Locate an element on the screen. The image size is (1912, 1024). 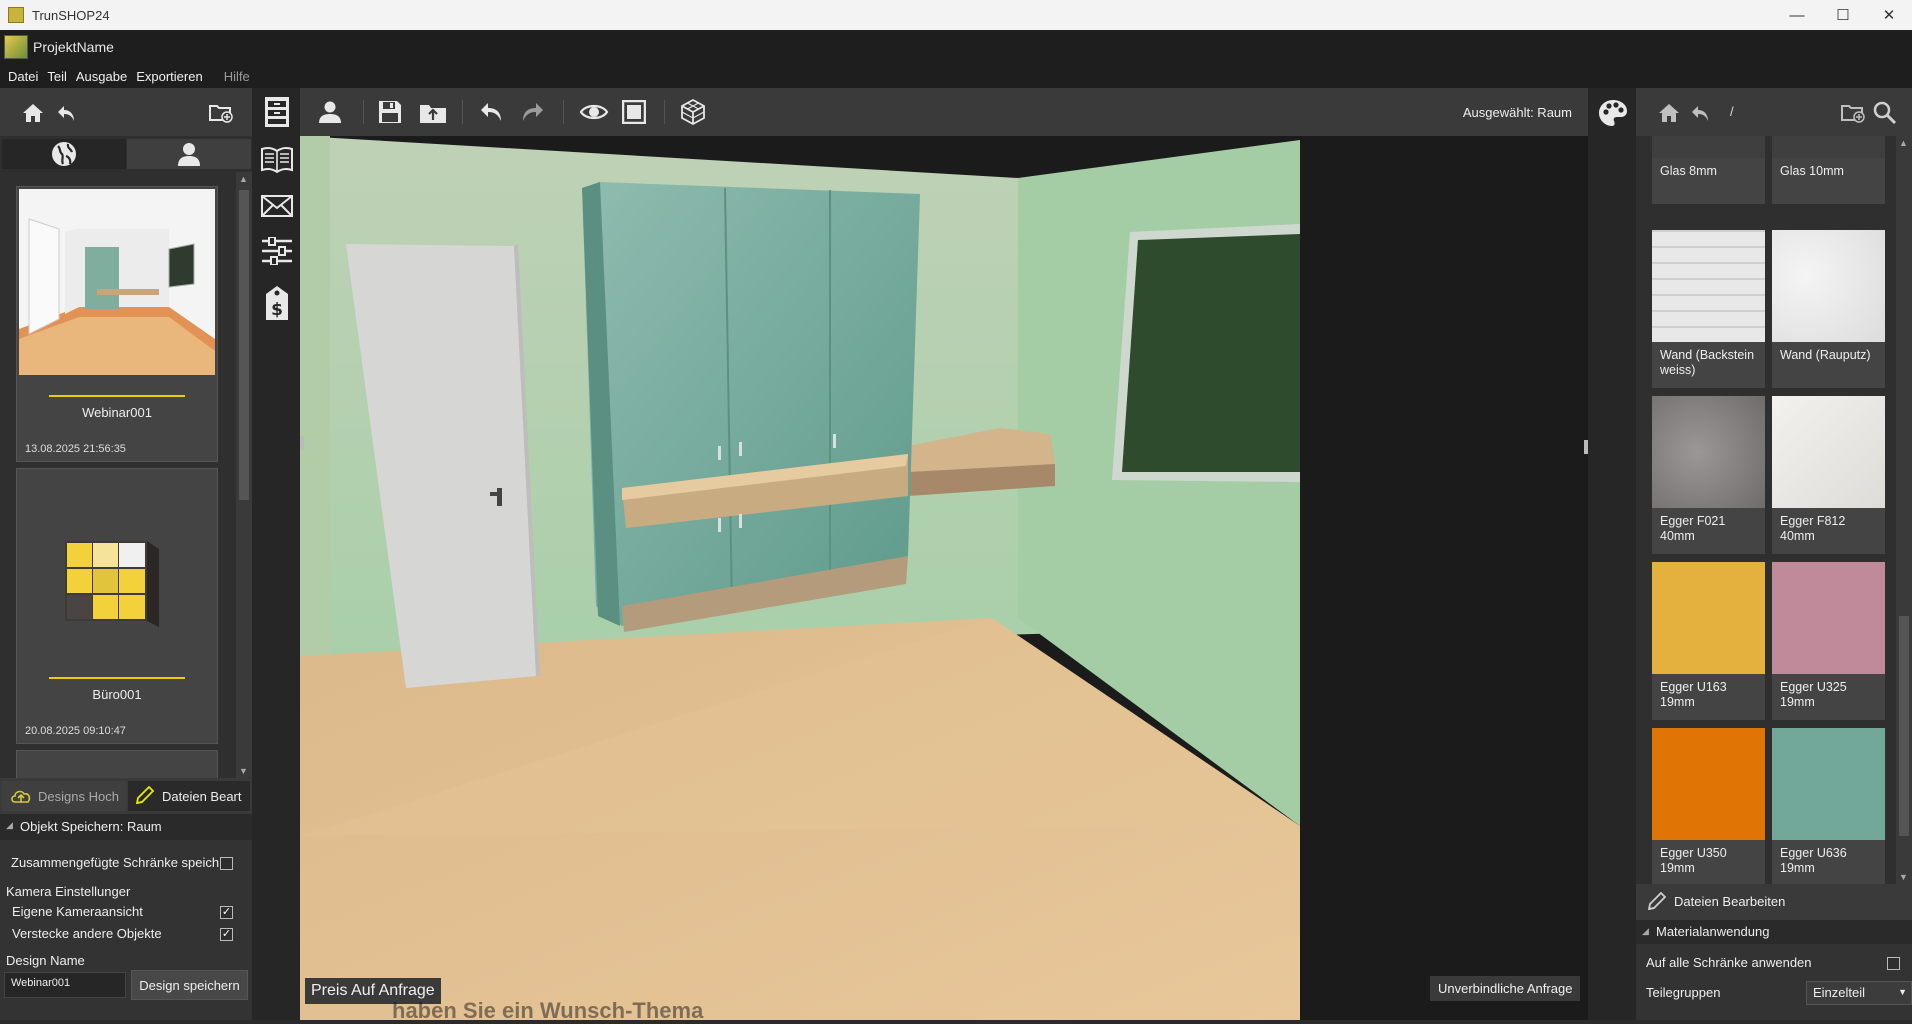
save-design-button: Design speichern is located at coordinates (189, 985).